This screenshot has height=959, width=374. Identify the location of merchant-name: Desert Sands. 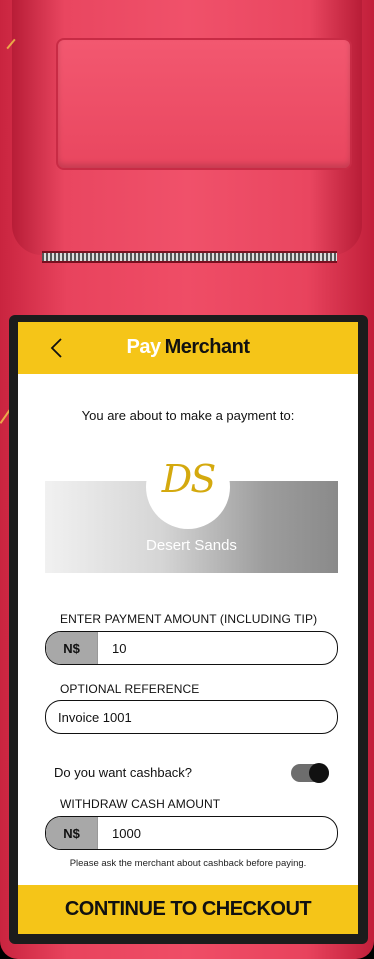
(191, 545).